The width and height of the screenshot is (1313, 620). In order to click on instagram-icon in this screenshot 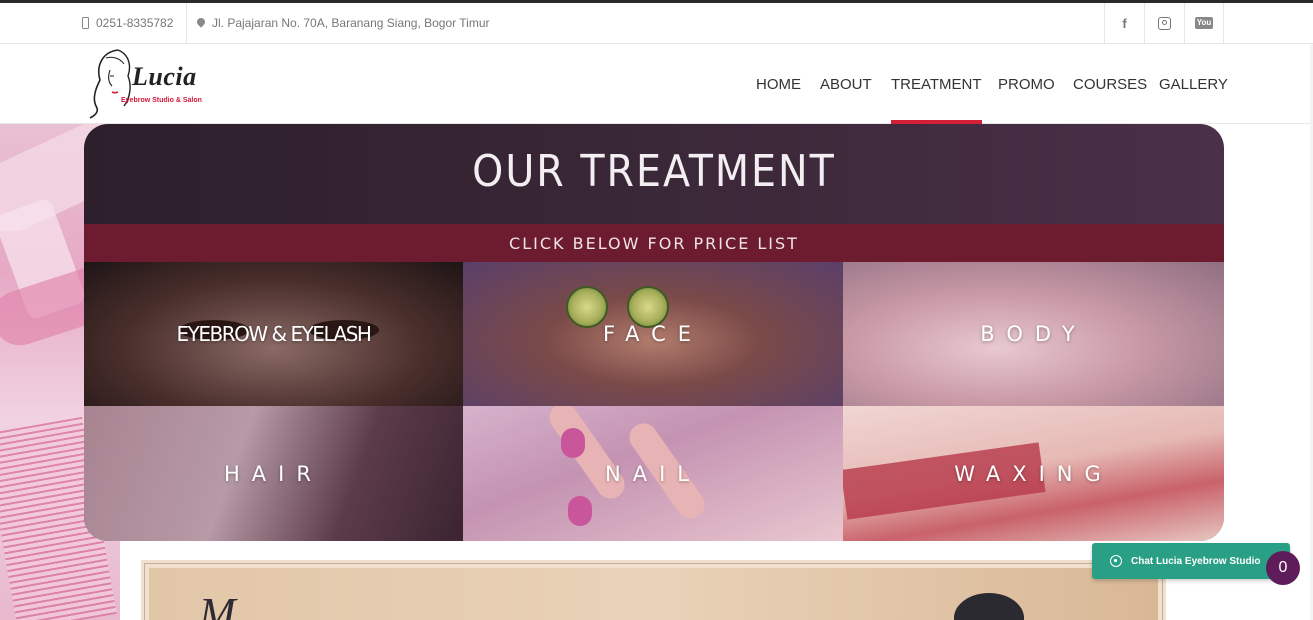, I will do `click(1164, 23)`.